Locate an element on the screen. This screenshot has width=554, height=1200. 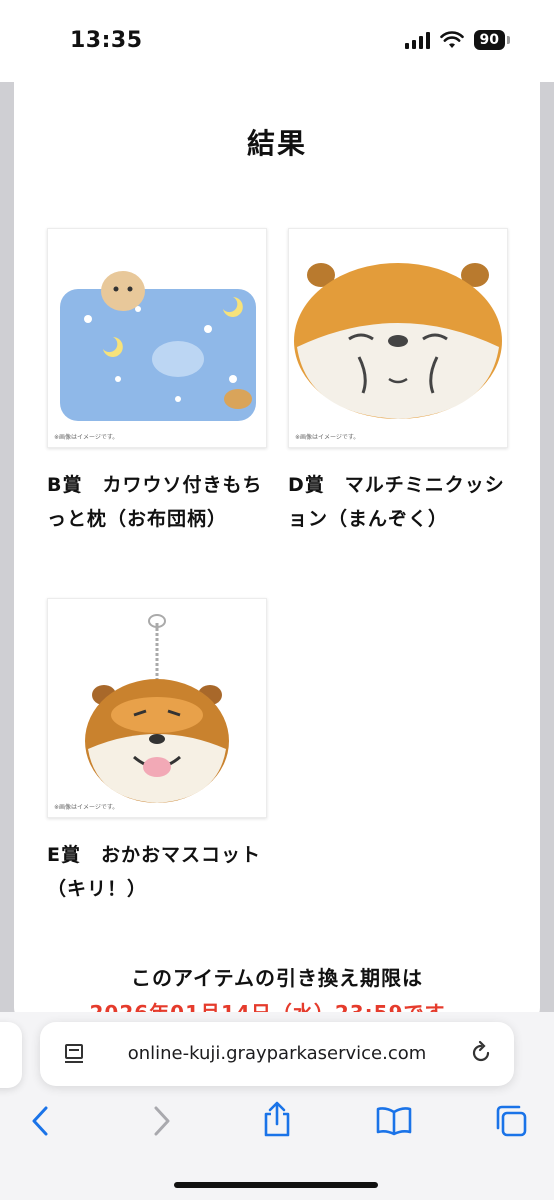
page-title: 結果 is located at coordinates (276, 143).